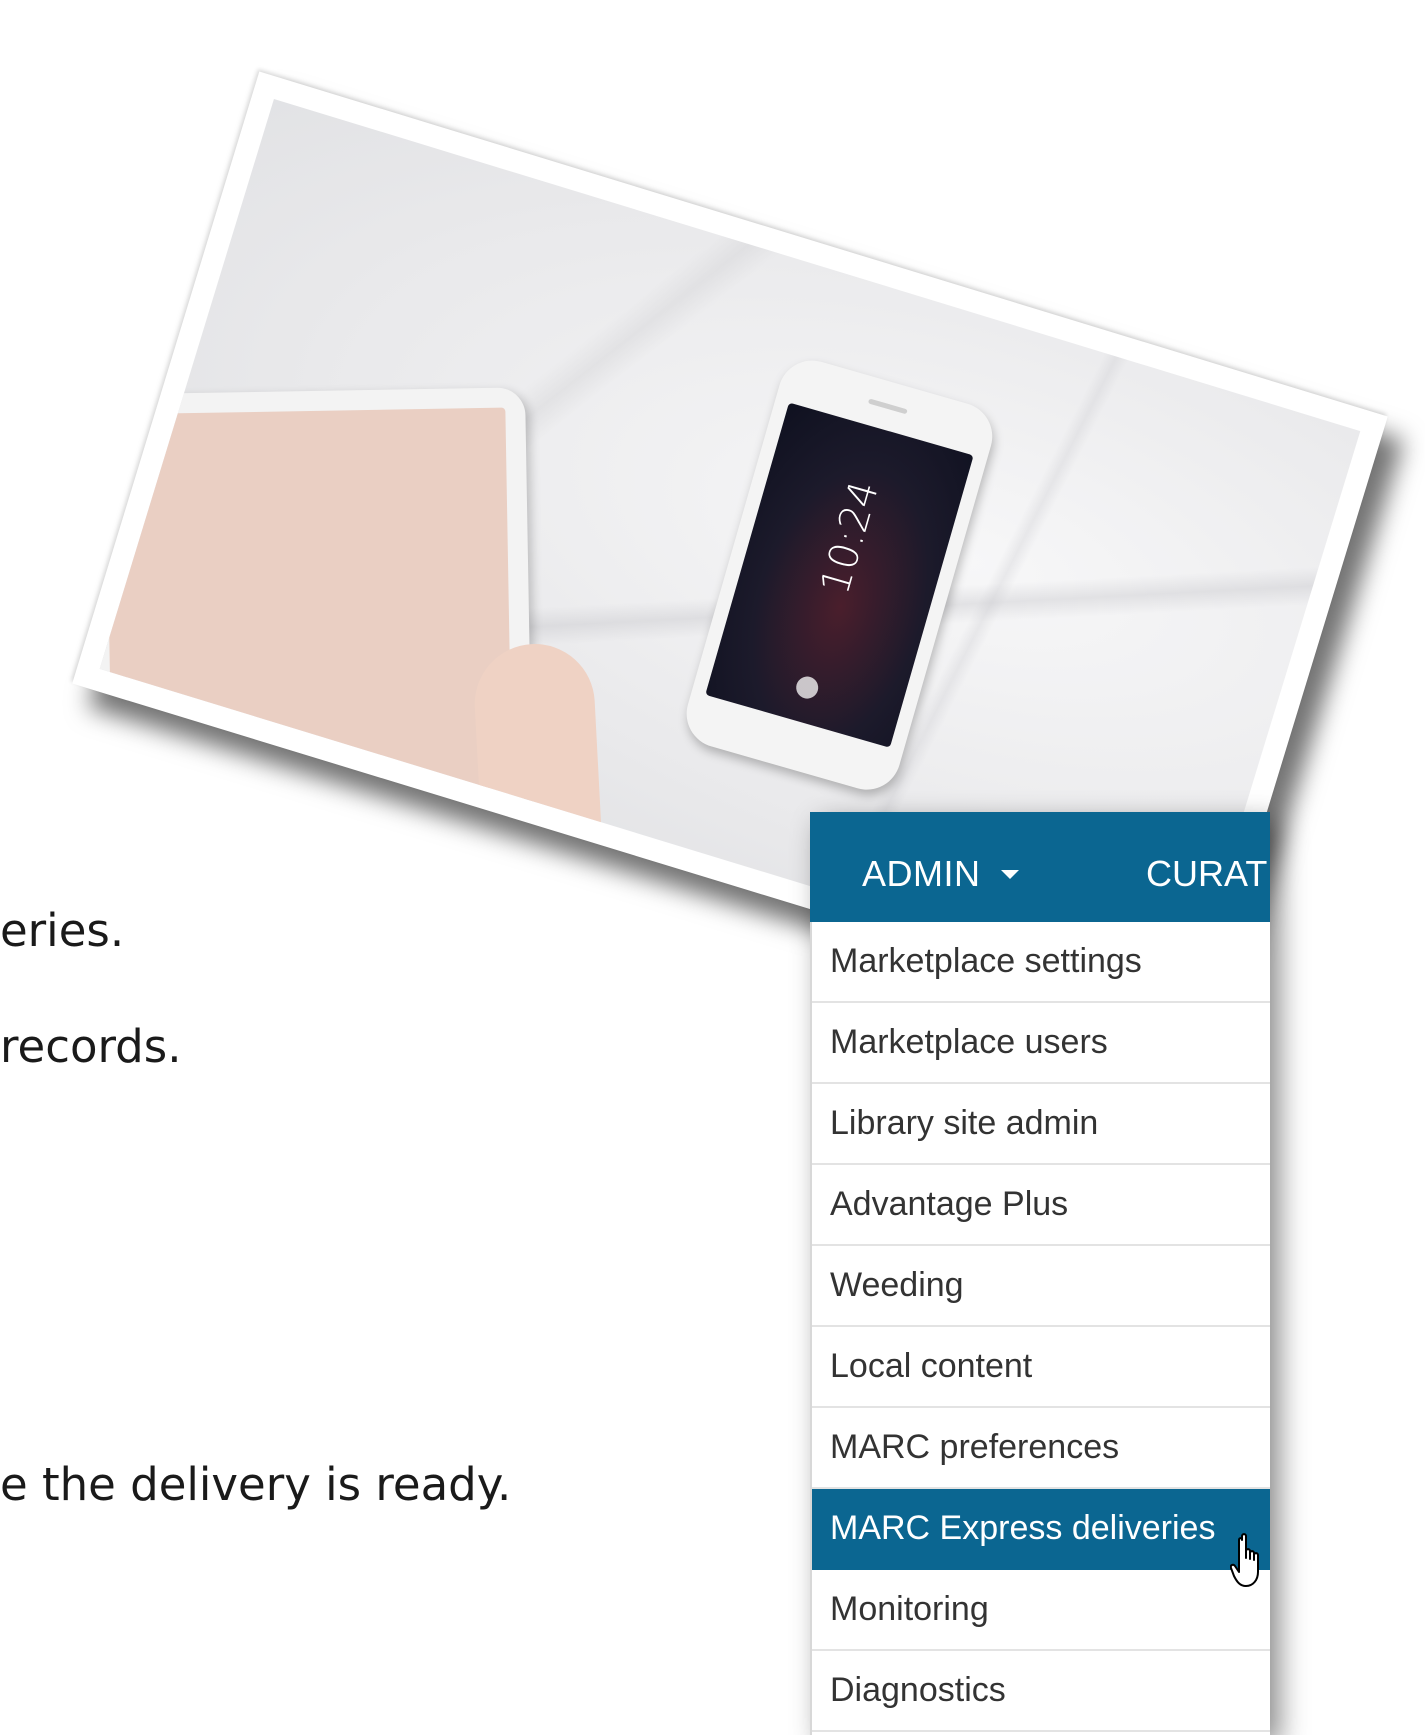  I want to click on menu-item-library-site-admin: Library site admin, so click(1041, 1124).